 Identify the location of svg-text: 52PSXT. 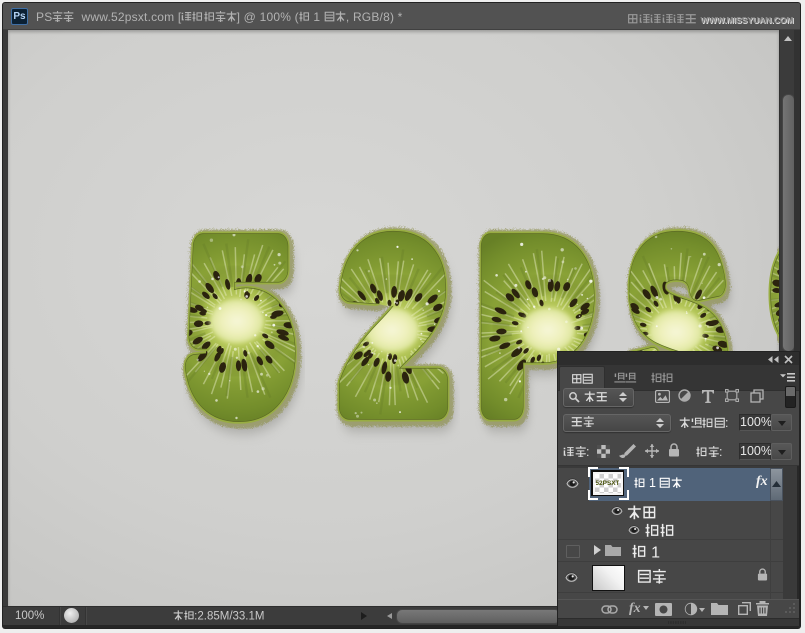
(607, 483).